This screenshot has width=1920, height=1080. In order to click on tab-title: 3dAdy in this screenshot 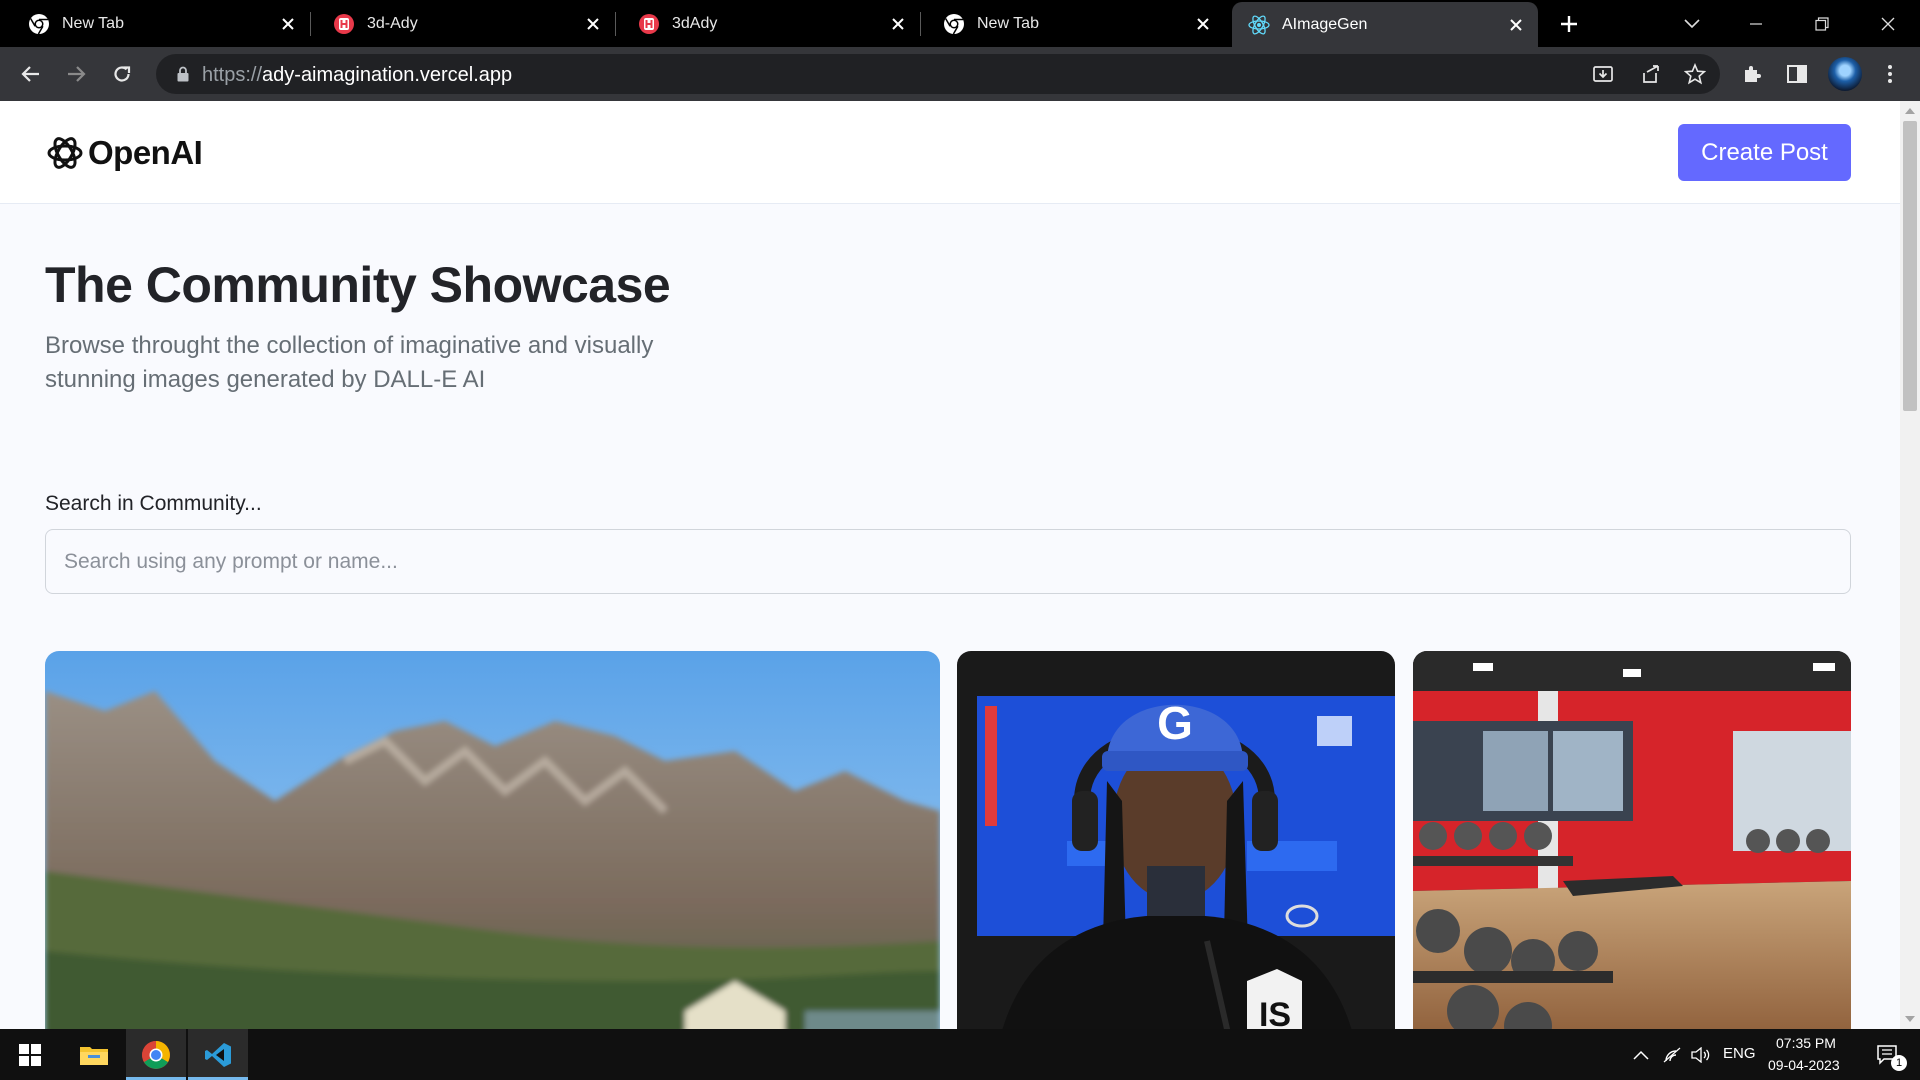, I will do `click(695, 23)`.